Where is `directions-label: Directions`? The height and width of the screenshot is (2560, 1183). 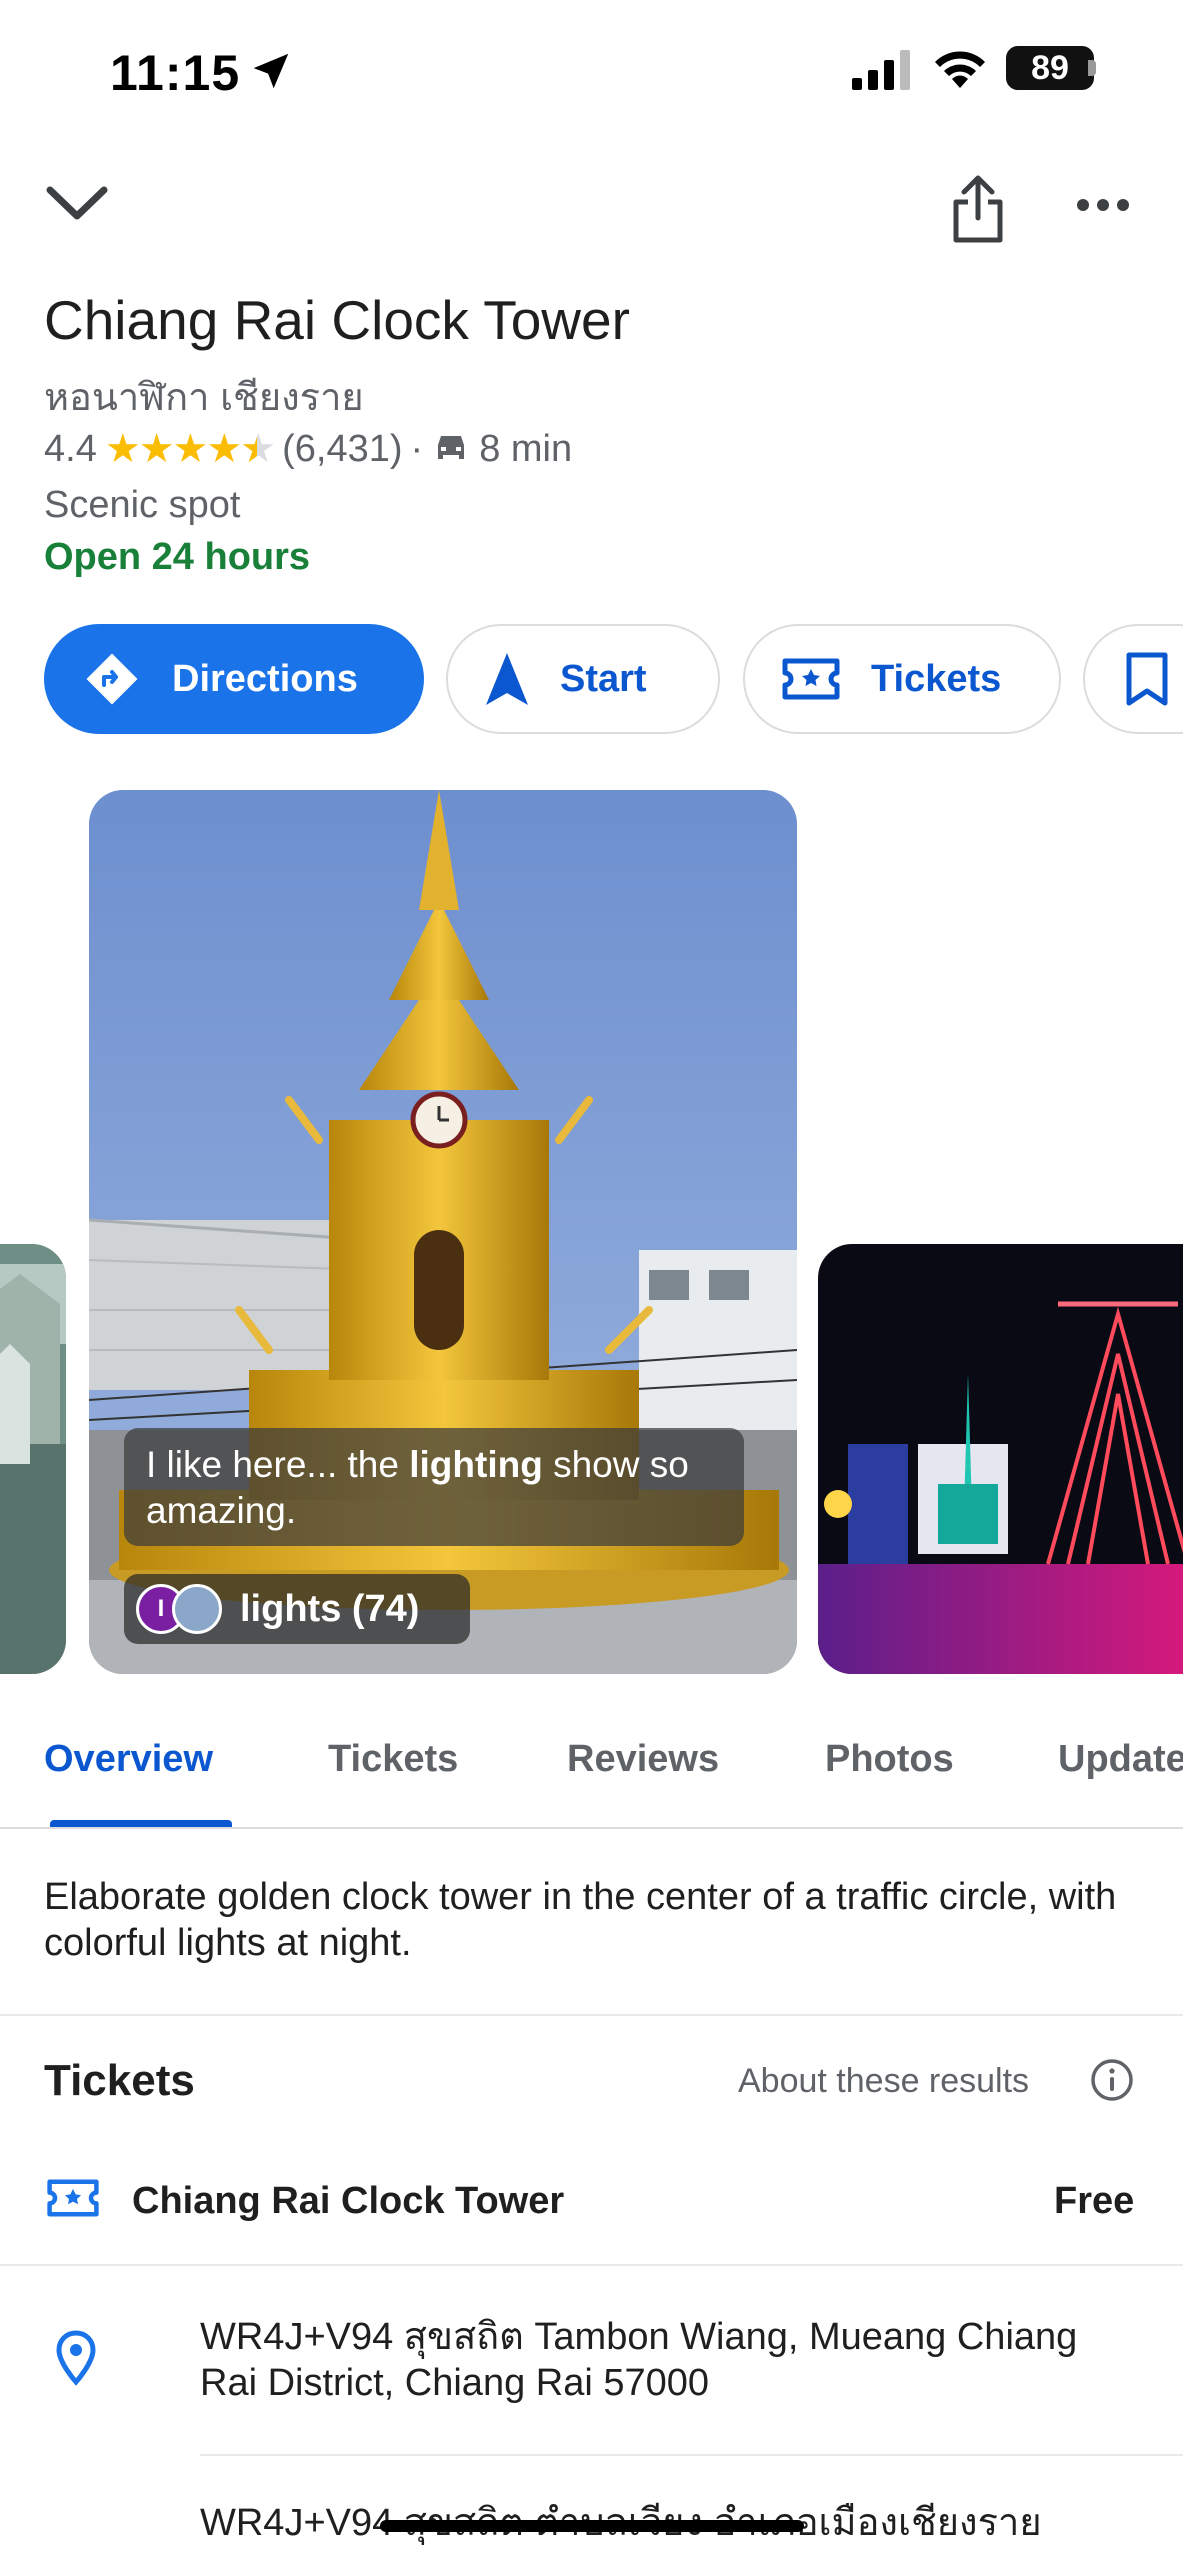
directions-label: Directions is located at coordinates (265, 678).